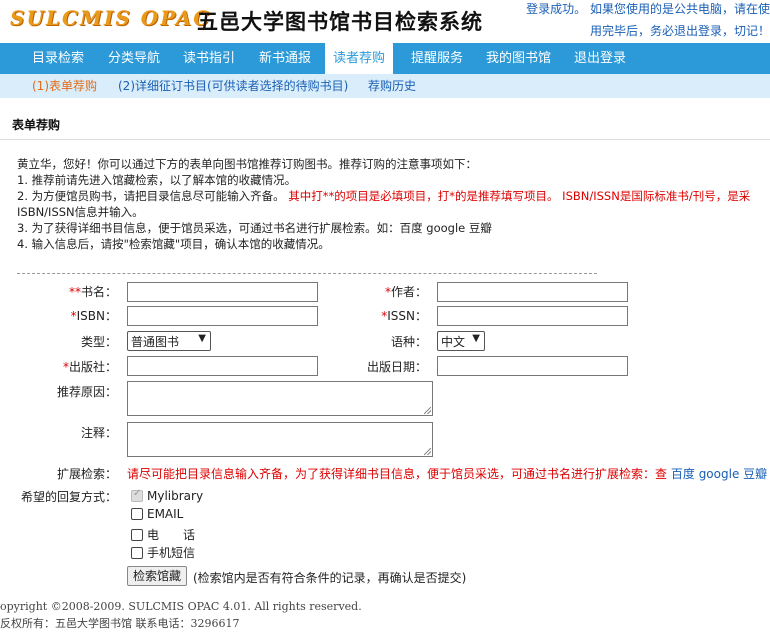 This screenshot has width=770, height=634. I want to click on type-select-value: 普通图书, so click(155, 342).